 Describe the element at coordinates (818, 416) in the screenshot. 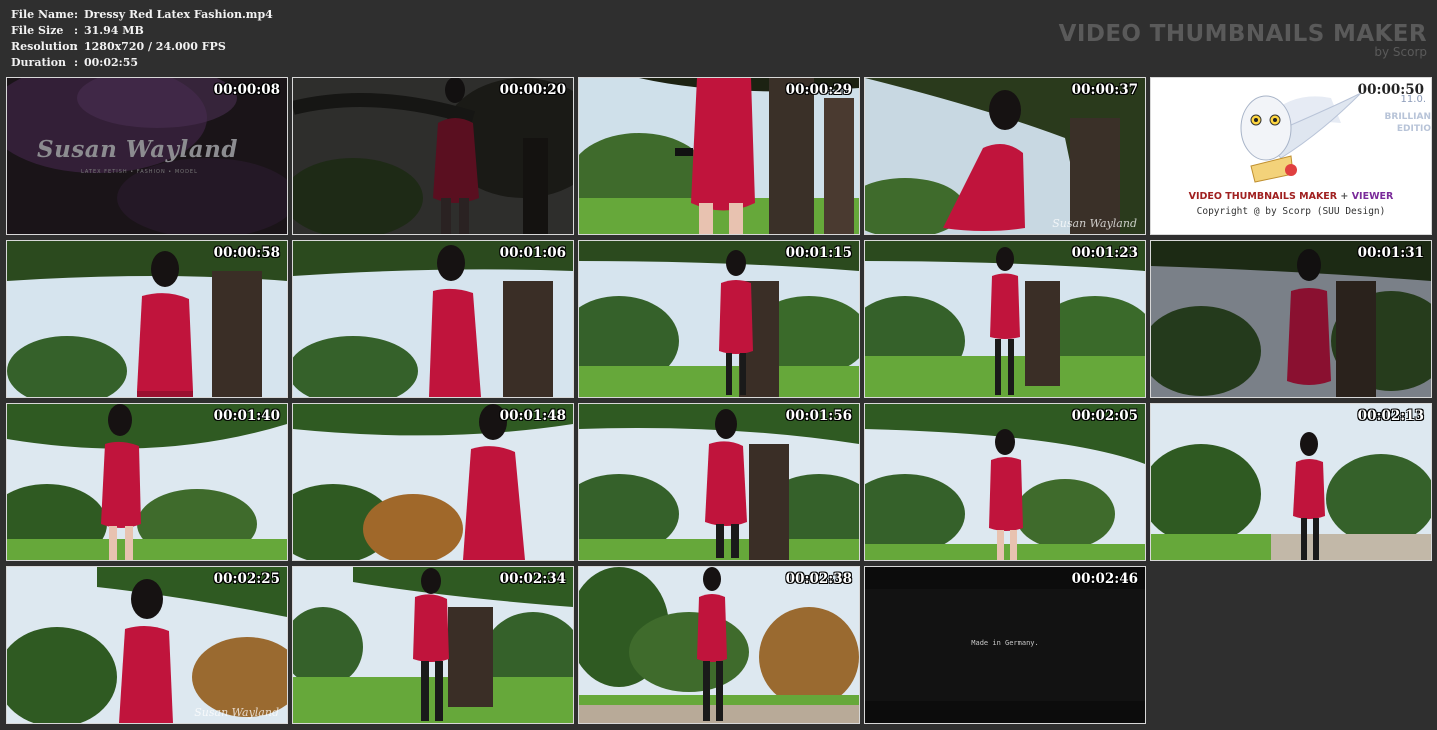

I see `timestamp: 00:01:56` at that location.